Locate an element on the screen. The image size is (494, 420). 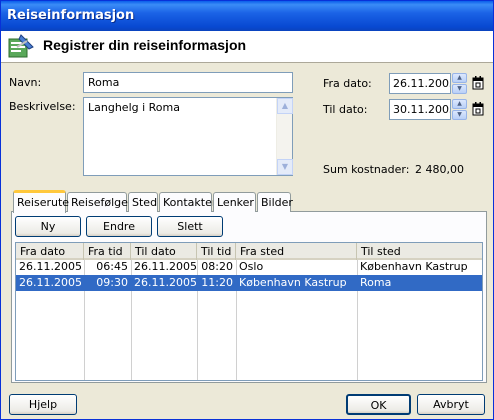
tab-label: Reiserute is located at coordinates (43, 202).